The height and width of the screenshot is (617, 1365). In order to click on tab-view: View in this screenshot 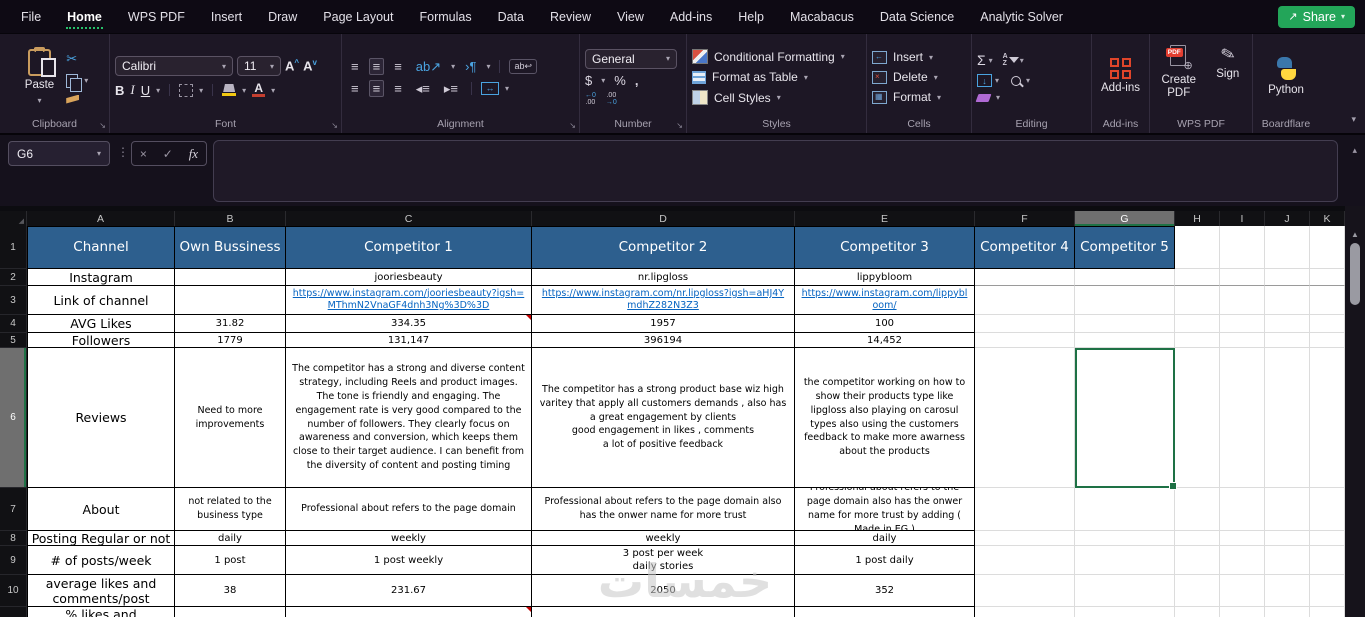, I will do `click(630, 16)`.